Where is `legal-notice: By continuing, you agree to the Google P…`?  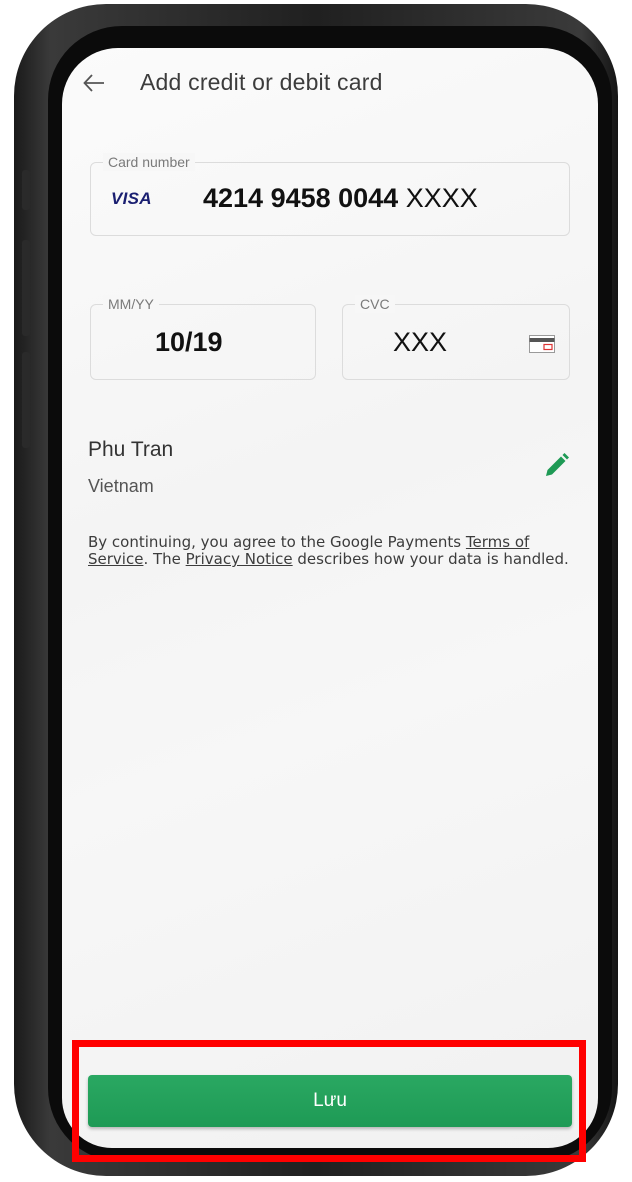 legal-notice: By continuing, you agree to the Google P… is located at coordinates (333, 551).